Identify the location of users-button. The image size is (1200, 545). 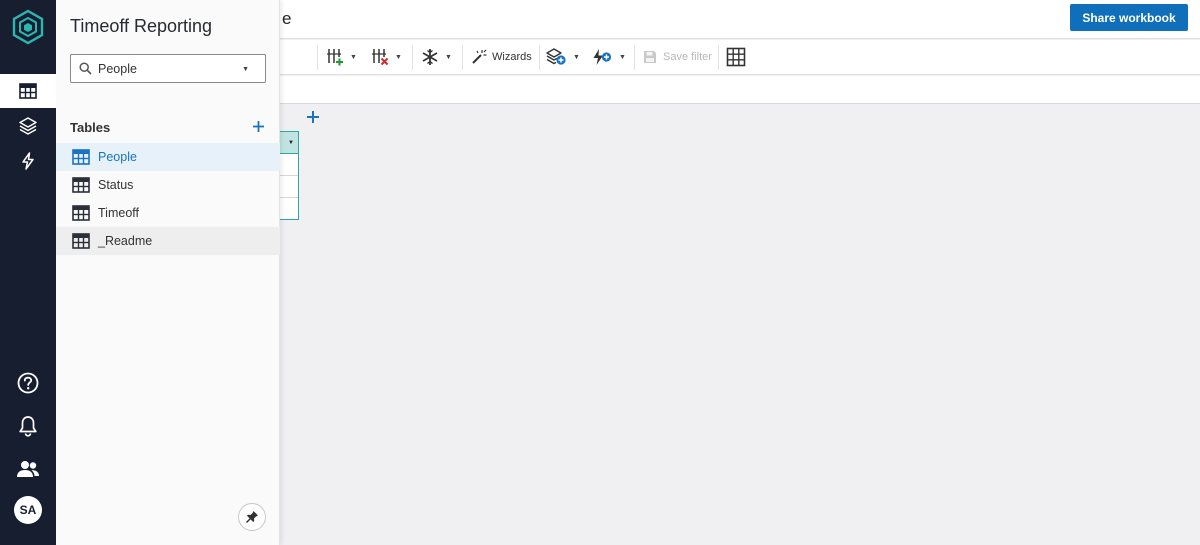
(28, 469).